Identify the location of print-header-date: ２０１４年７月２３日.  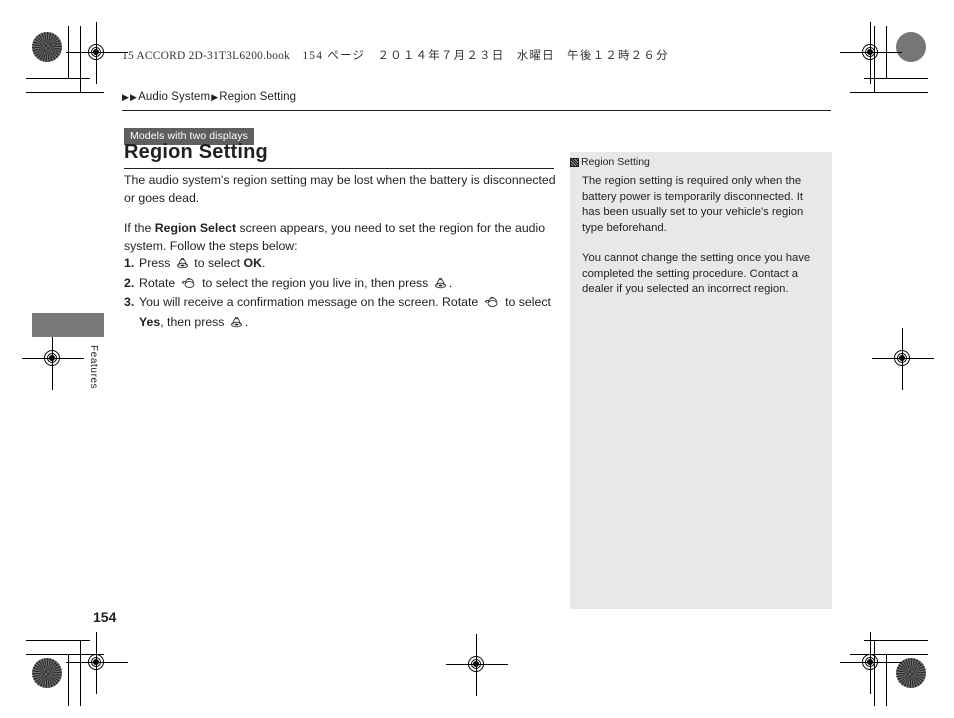
(441, 56).